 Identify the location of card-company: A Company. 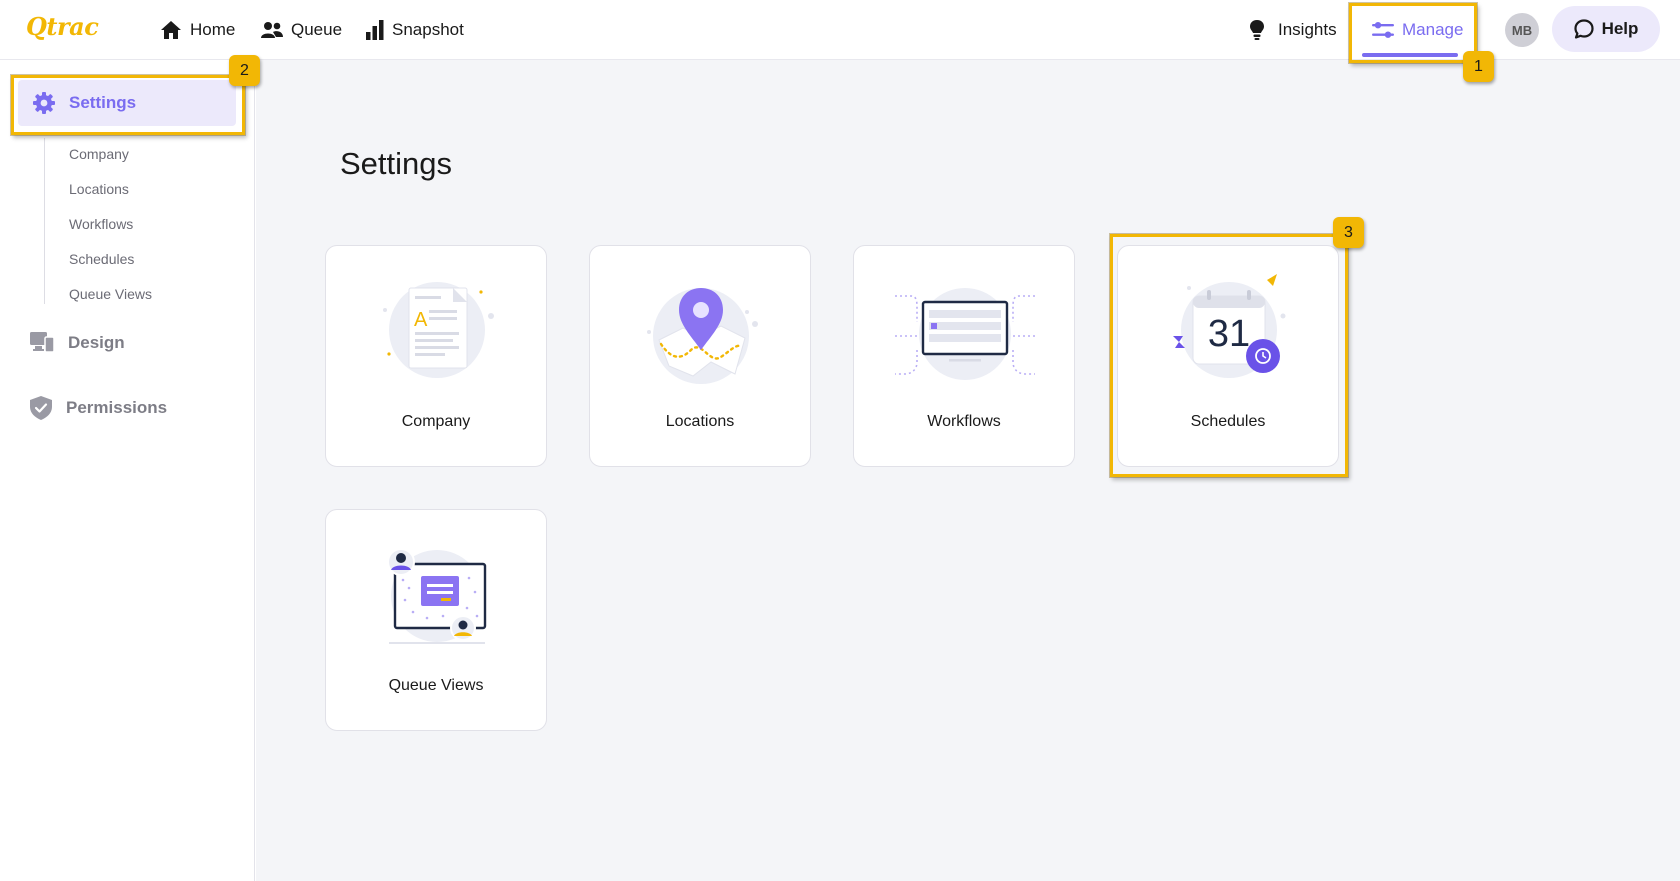
(436, 356).